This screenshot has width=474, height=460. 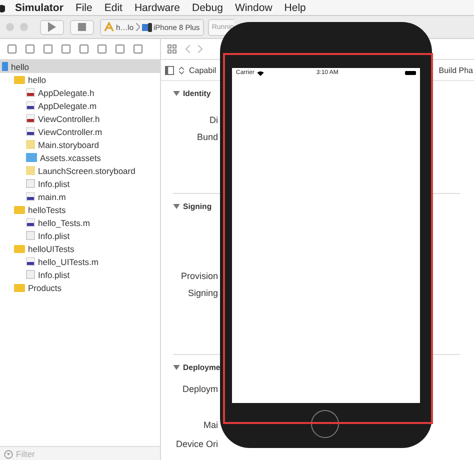 I want to click on back-icon, so click(x=187, y=49).